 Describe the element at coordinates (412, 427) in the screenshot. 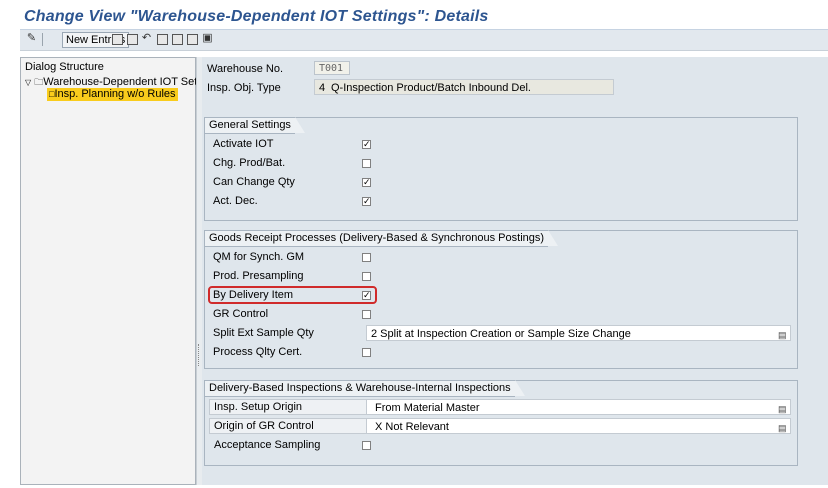

I see `origin-gr-control-value: X Not Relevant` at that location.